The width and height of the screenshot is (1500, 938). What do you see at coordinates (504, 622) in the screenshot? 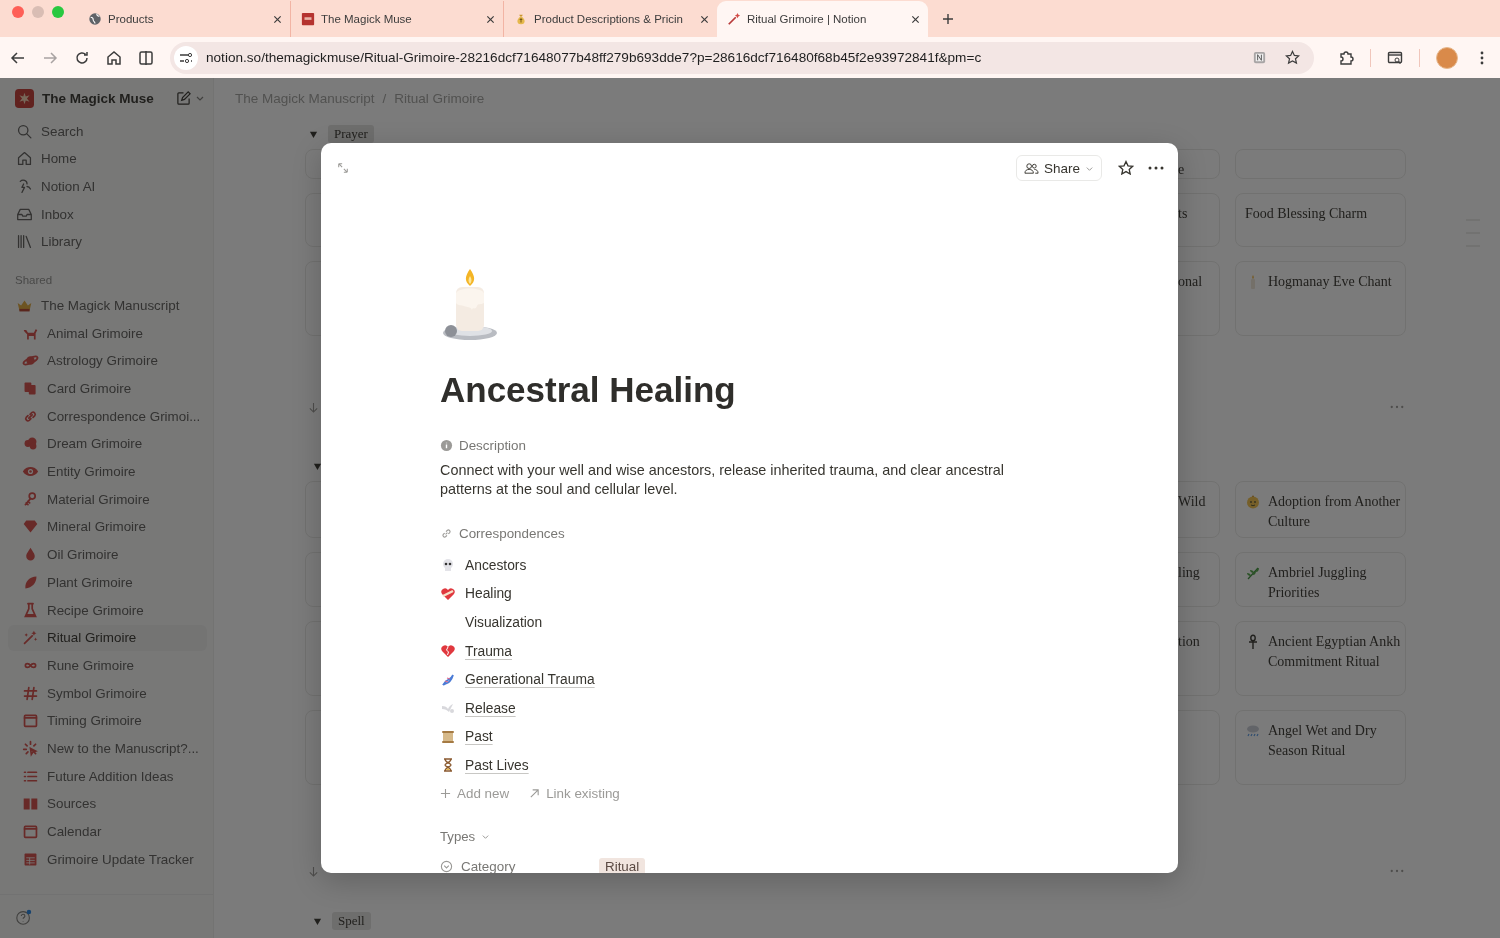
I see `relation-link: Visualization` at bounding box center [504, 622].